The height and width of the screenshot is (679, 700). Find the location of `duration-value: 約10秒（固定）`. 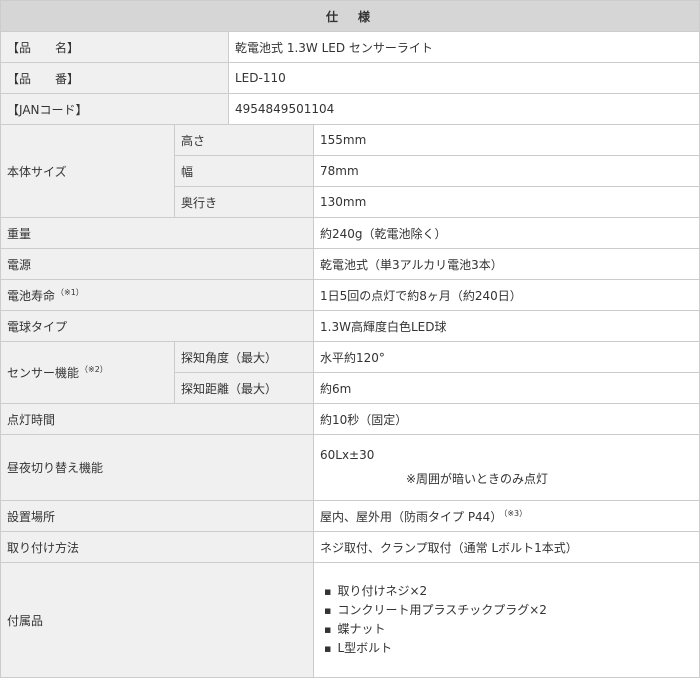

duration-value: 約10秒（固定） is located at coordinates (506, 419).